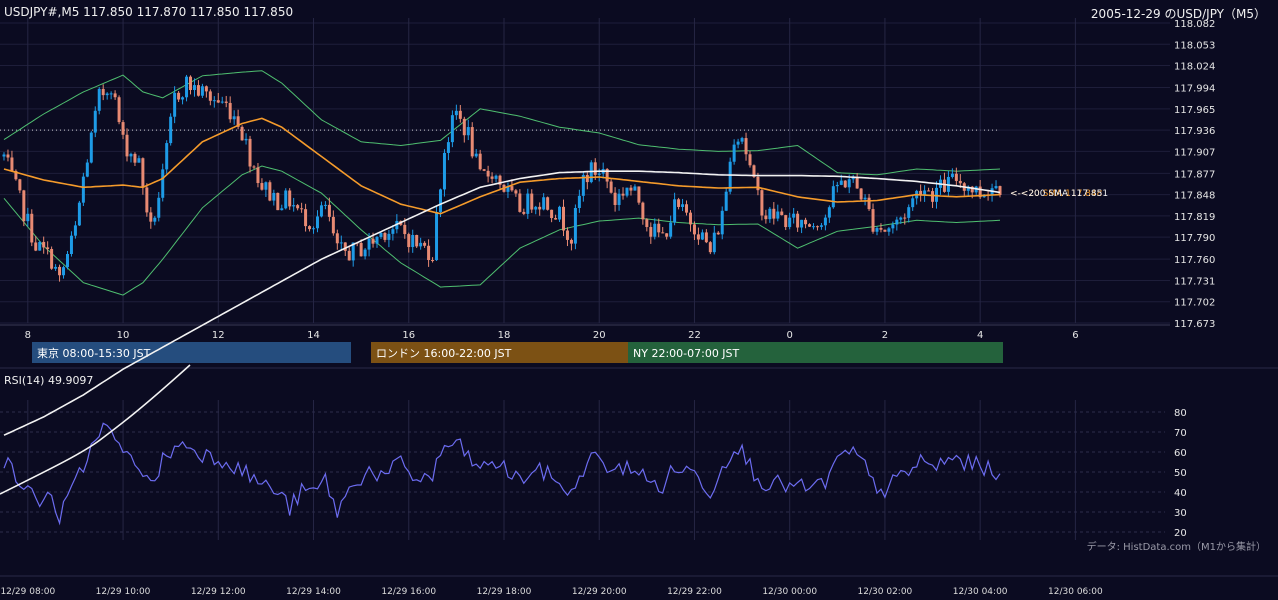 The width and height of the screenshot is (1278, 600). What do you see at coordinates (1180, 433) in the screenshot?
I see `rsi-tick-label: 70` at bounding box center [1180, 433].